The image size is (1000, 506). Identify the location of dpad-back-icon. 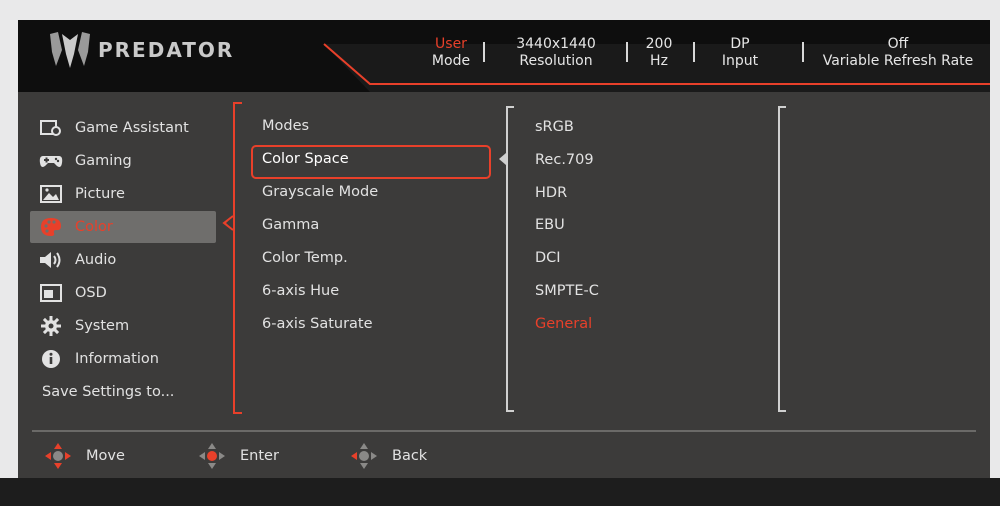
(364, 456).